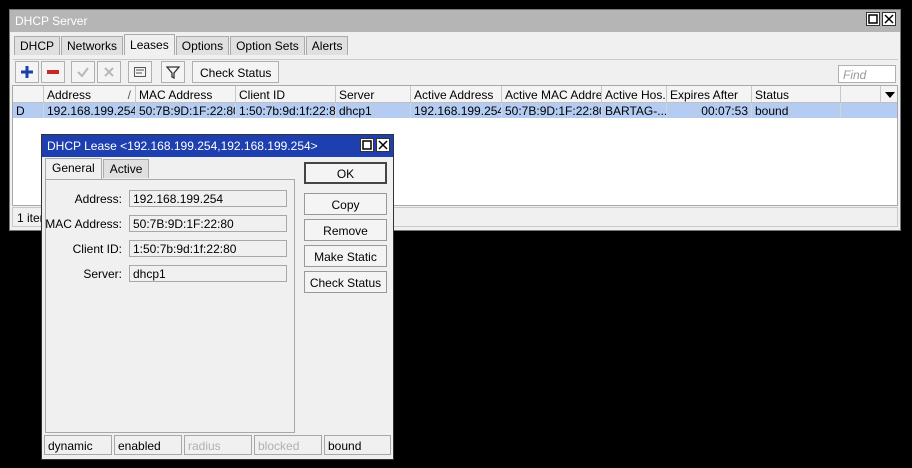  Describe the element at coordinates (129, 95) in the screenshot. I see `sort-indicator: /` at that location.